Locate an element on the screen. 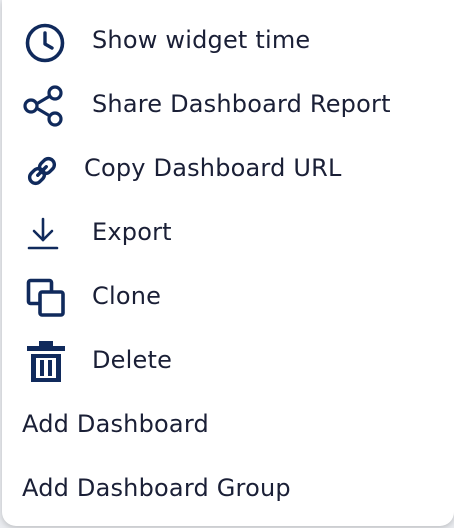  clone-icon is located at coordinates (46, 298).